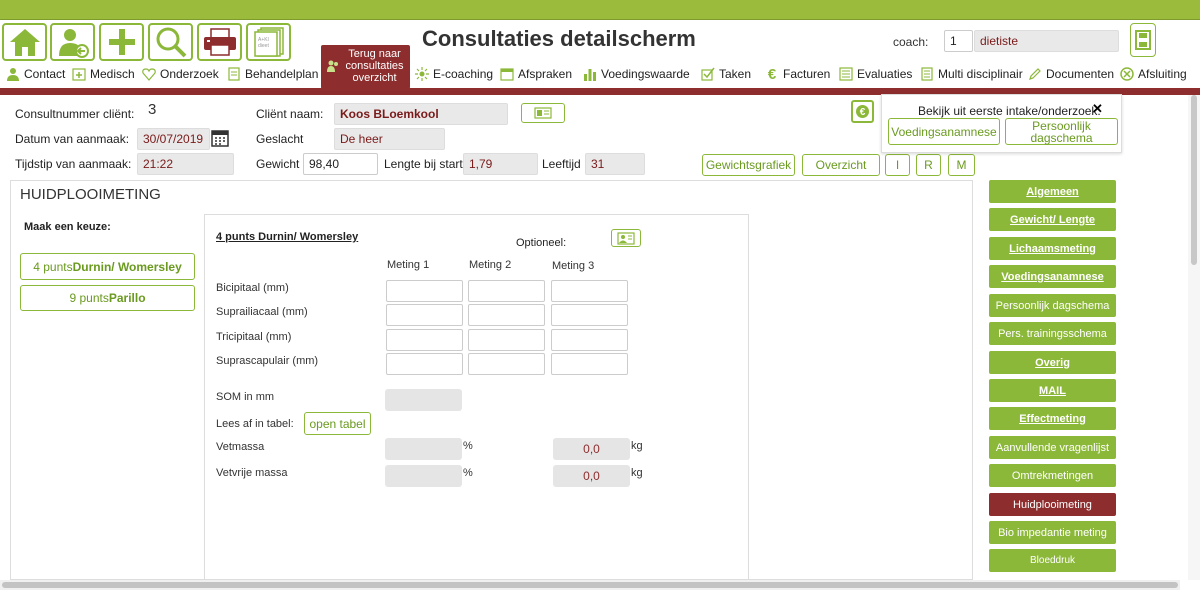 This screenshot has height=590, width=1200. What do you see at coordinates (1071, 74) in the screenshot?
I see `nav-documenten: Documenten` at bounding box center [1071, 74].